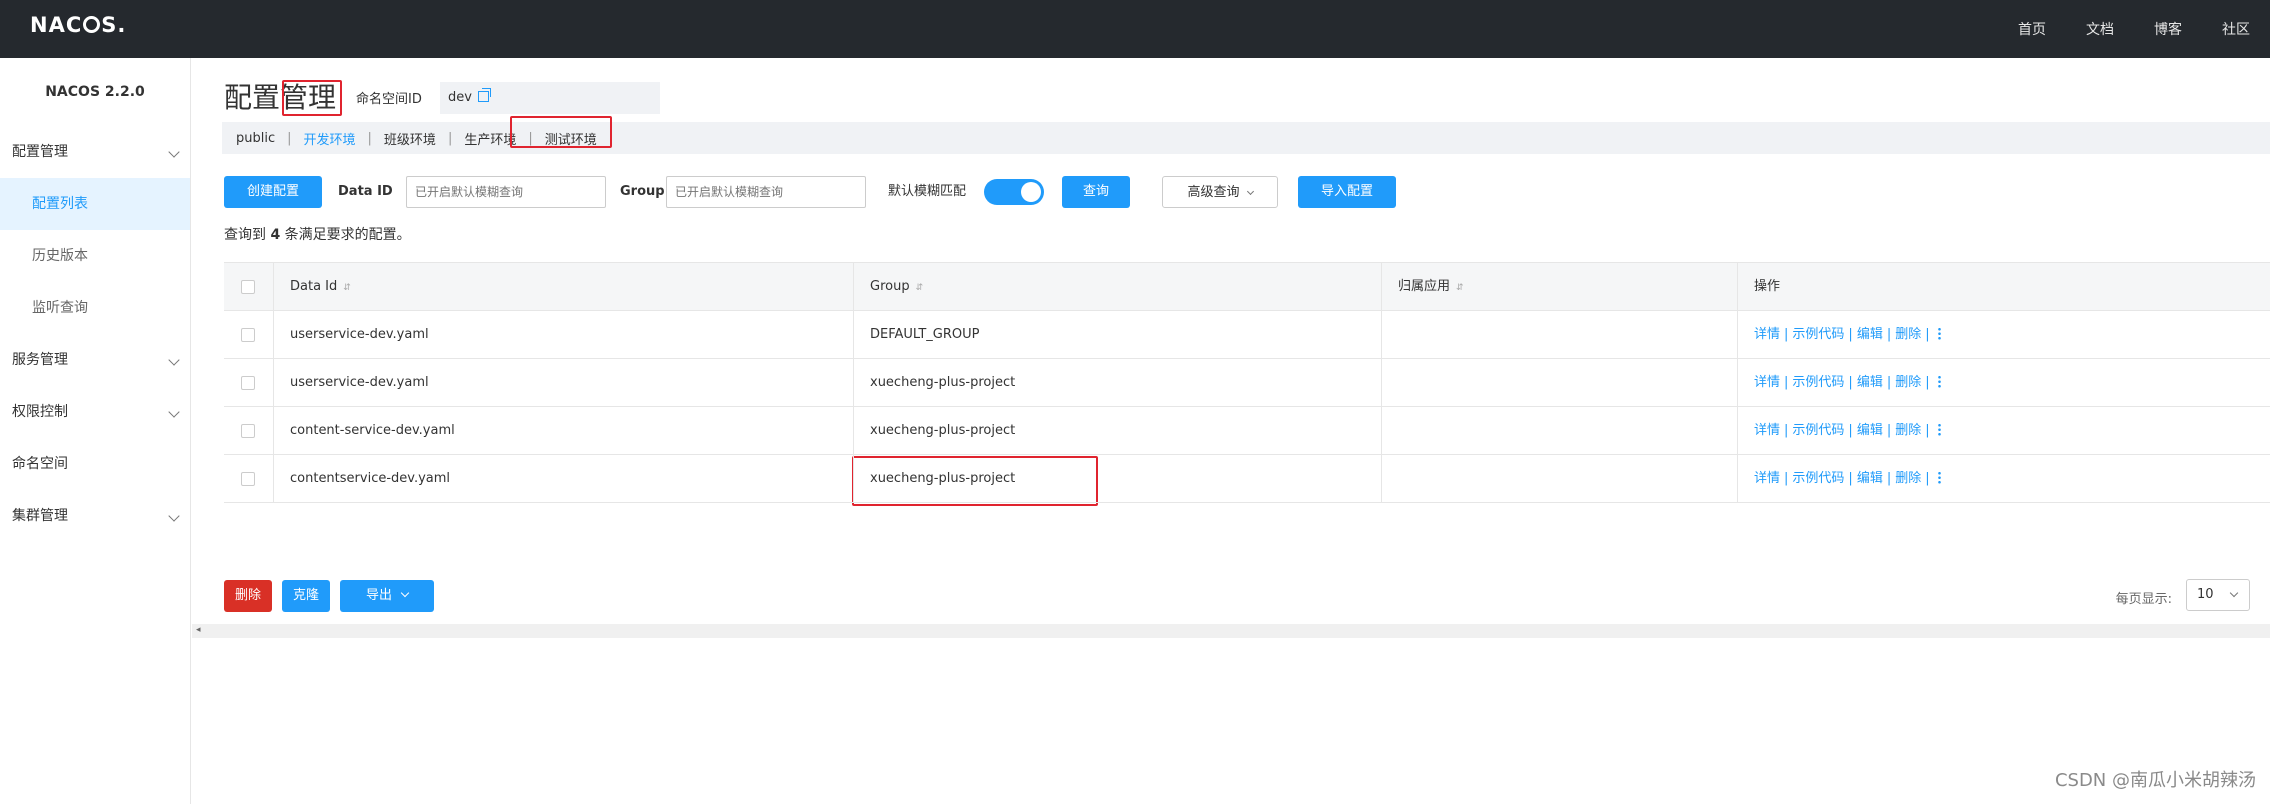  I want to click on tab-public: public, so click(255, 138).